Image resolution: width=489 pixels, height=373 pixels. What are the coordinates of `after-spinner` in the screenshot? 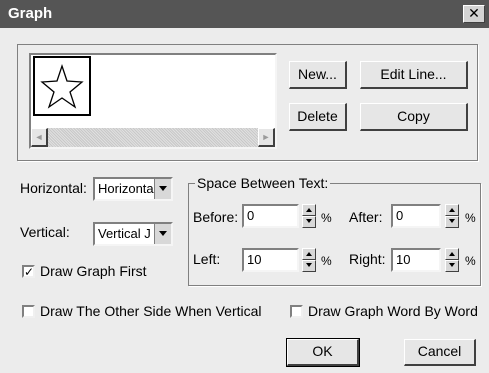 It's located at (452, 216).